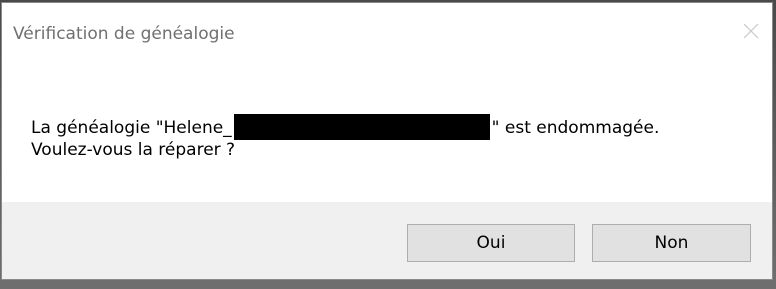  What do you see at coordinates (491, 243) in the screenshot?
I see `yes-button: Oui` at bounding box center [491, 243].